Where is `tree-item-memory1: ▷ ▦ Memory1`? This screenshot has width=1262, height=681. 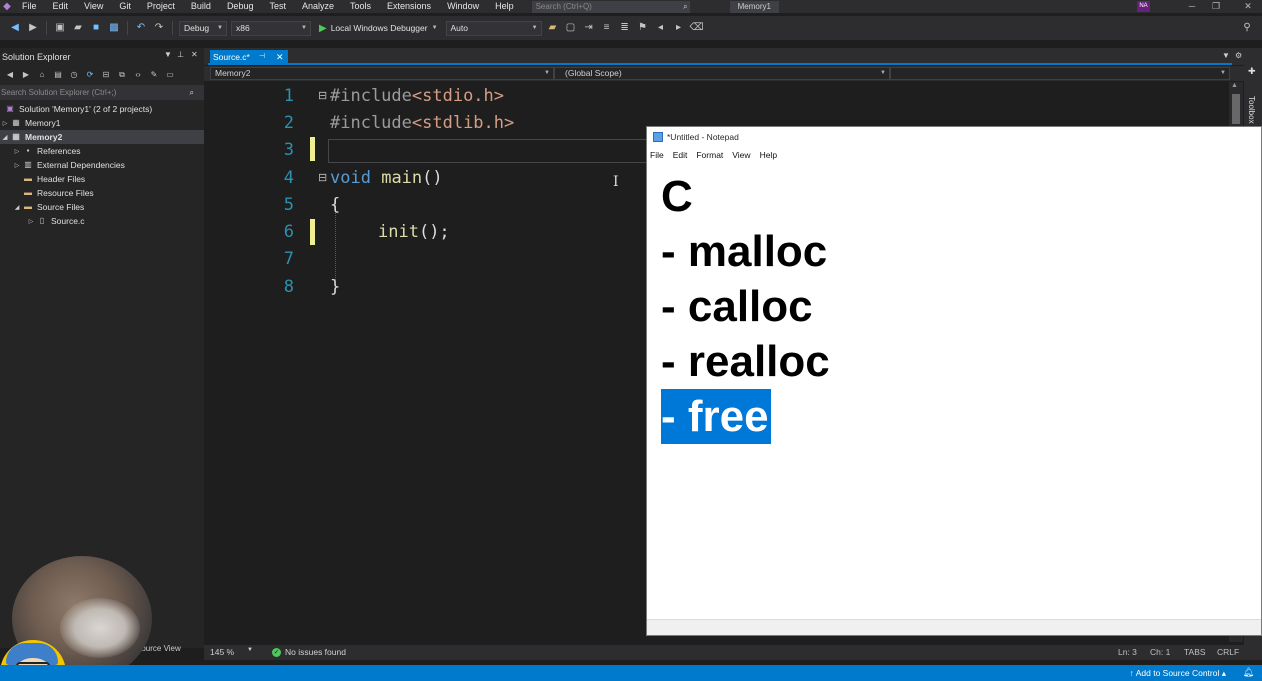
tree-item-memory1: ▷ ▦ Memory1 is located at coordinates (102, 123).